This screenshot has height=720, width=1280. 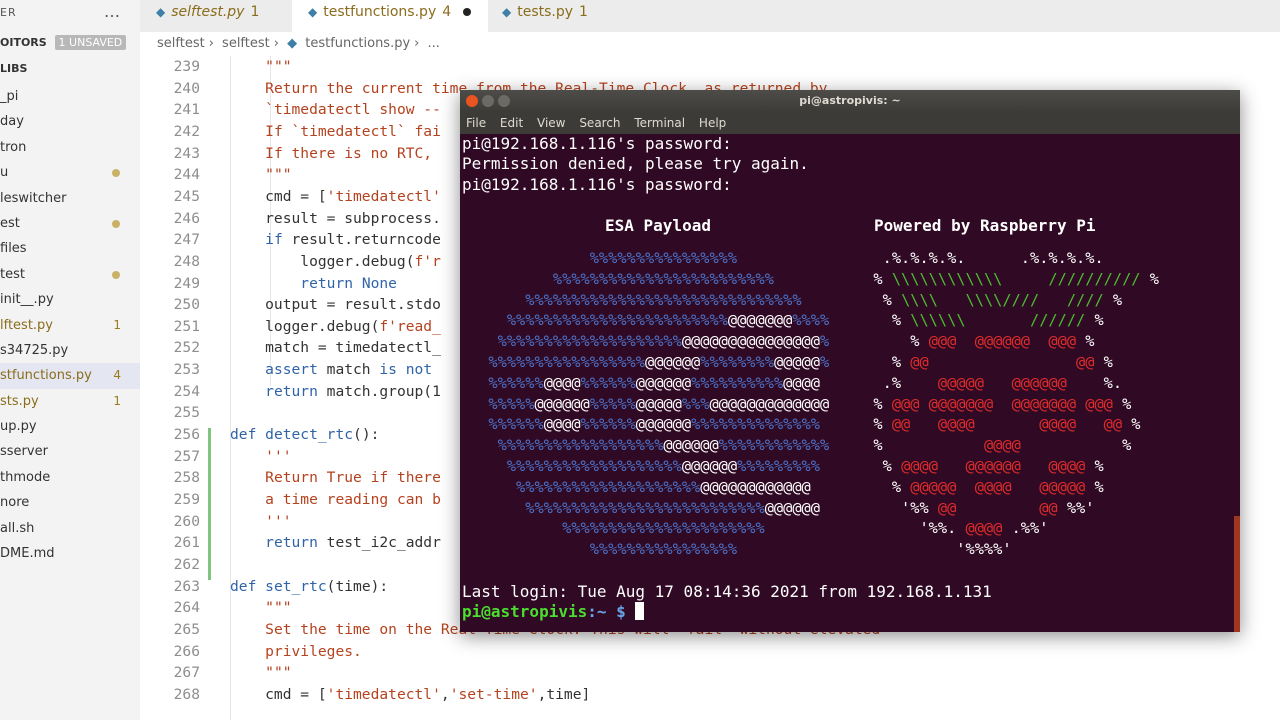 What do you see at coordinates (70, 502) in the screenshot?
I see `file-tree-item: nore` at bounding box center [70, 502].